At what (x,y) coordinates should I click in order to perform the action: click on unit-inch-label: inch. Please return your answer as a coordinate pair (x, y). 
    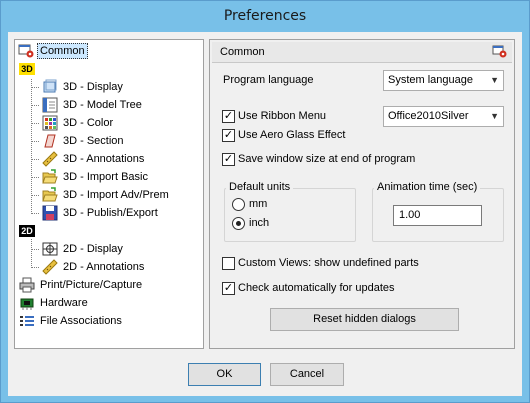
    Looking at the image, I should click on (259, 223).